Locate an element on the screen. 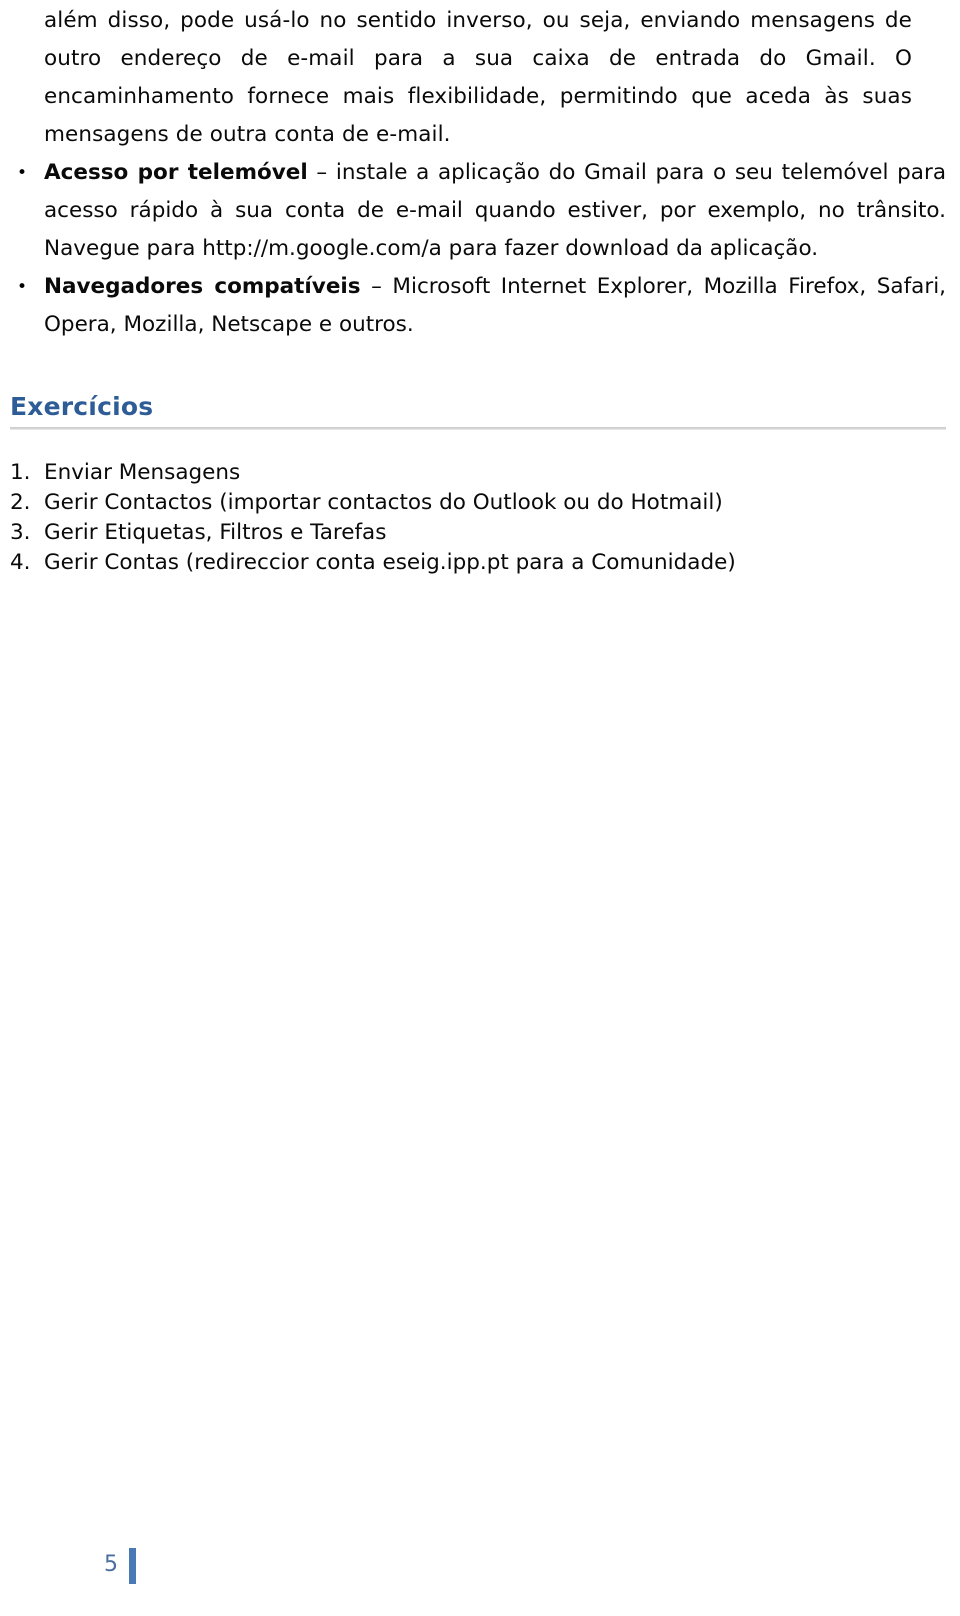 The height and width of the screenshot is (1616, 960). list-item-label: Enviar Mensagens is located at coordinates (142, 472).